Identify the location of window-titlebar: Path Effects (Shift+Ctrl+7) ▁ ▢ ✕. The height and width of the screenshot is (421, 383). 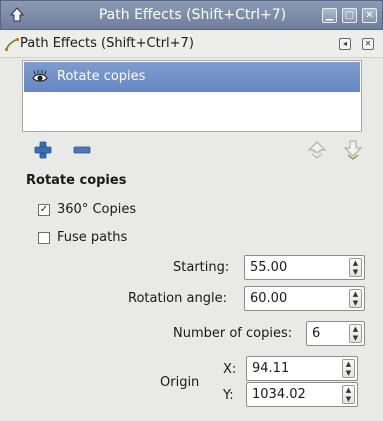
(191, 15).